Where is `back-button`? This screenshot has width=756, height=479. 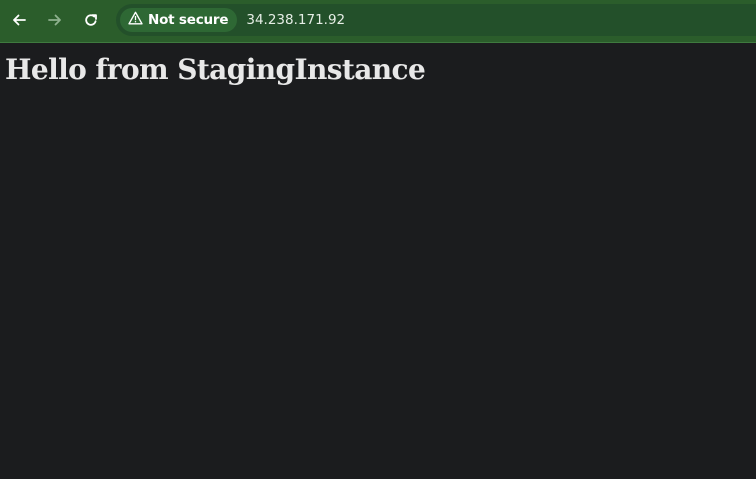
back-button is located at coordinates (19, 20).